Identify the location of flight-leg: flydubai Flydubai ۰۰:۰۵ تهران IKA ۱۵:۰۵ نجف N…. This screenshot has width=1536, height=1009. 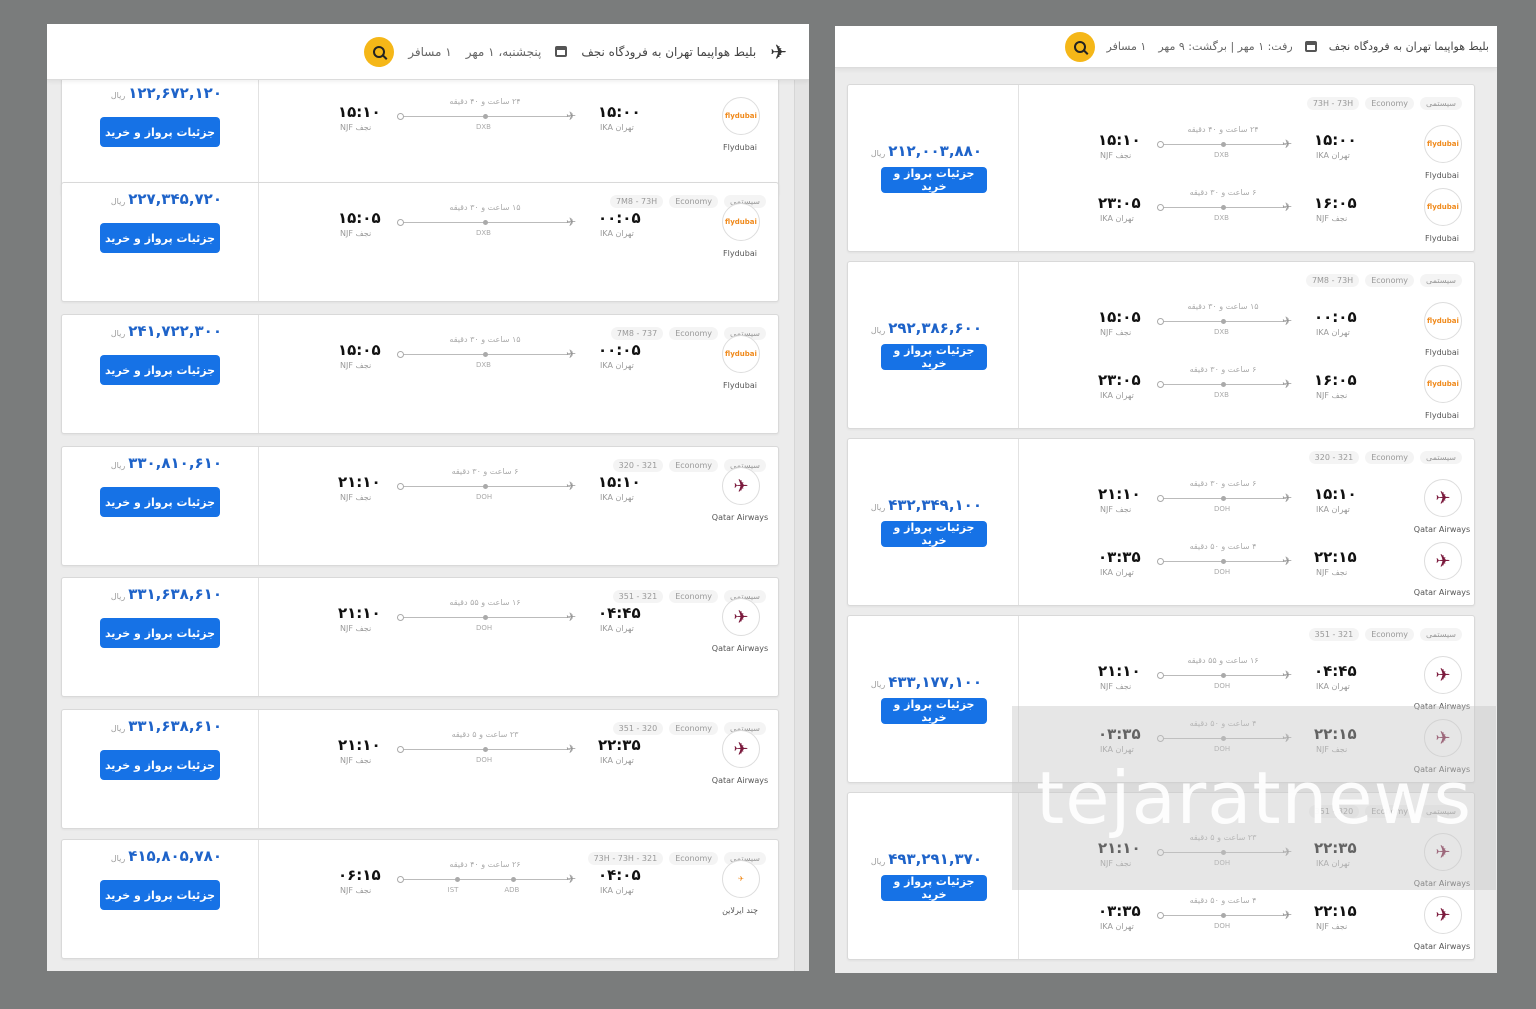
(1161, 332).